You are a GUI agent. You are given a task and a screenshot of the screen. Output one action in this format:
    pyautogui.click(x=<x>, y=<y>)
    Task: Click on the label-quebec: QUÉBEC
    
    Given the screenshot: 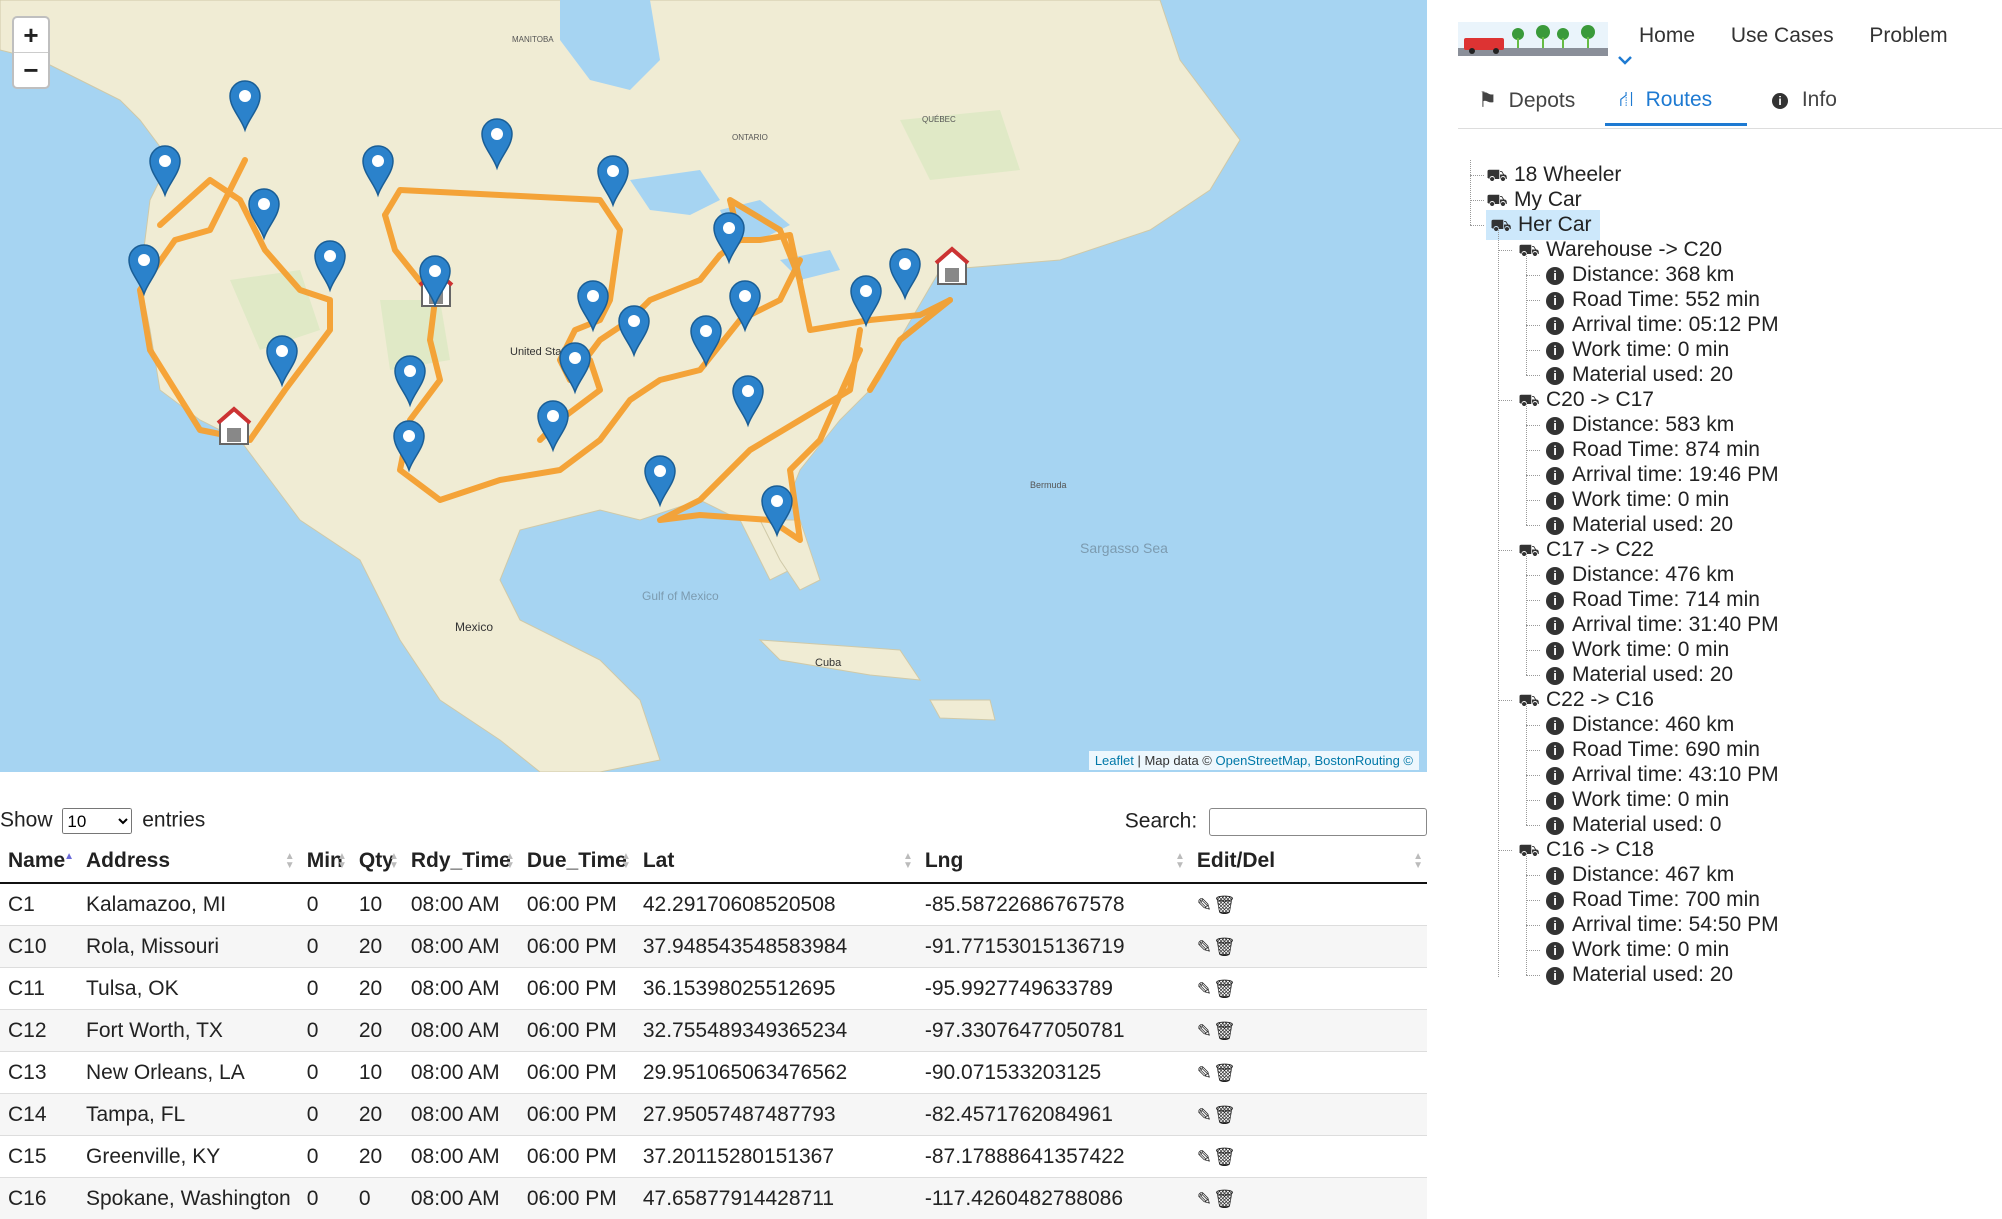 What is the action you would take?
    pyautogui.click(x=939, y=119)
    